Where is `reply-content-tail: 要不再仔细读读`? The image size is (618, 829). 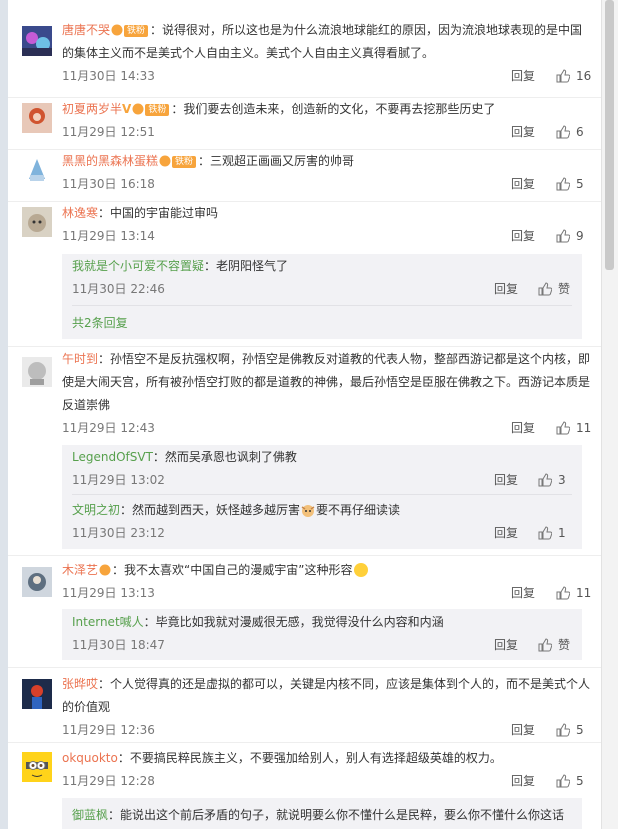 reply-content-tail: 要不再仔细读读 is located at coordinates (358, 510).